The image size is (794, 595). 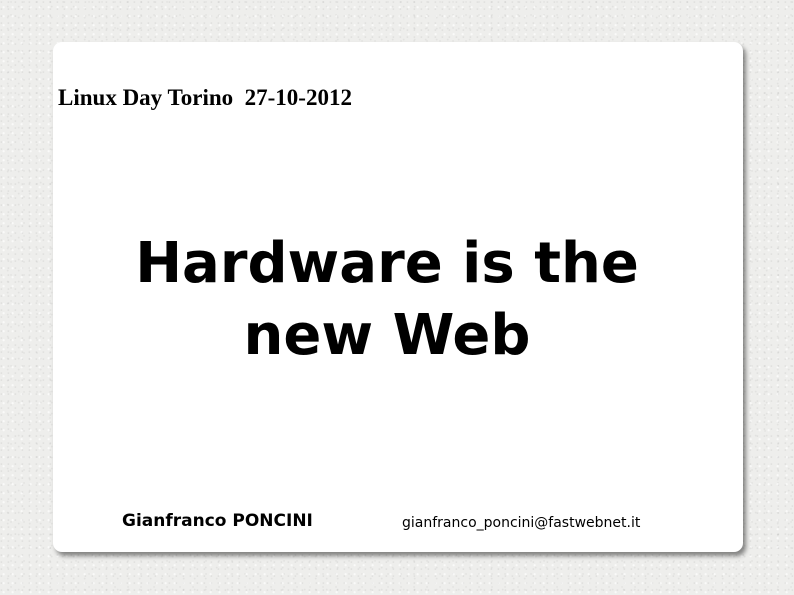 I want to click on author-name: Gianfranco PONCINI, so click(x=217, y=521).